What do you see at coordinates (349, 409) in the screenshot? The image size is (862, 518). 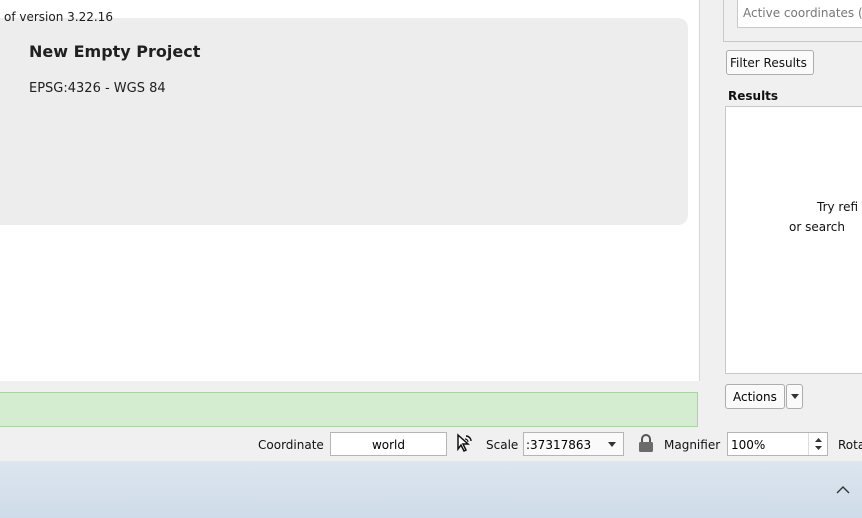 I see `message-bar` at bounding box center [349, 409].